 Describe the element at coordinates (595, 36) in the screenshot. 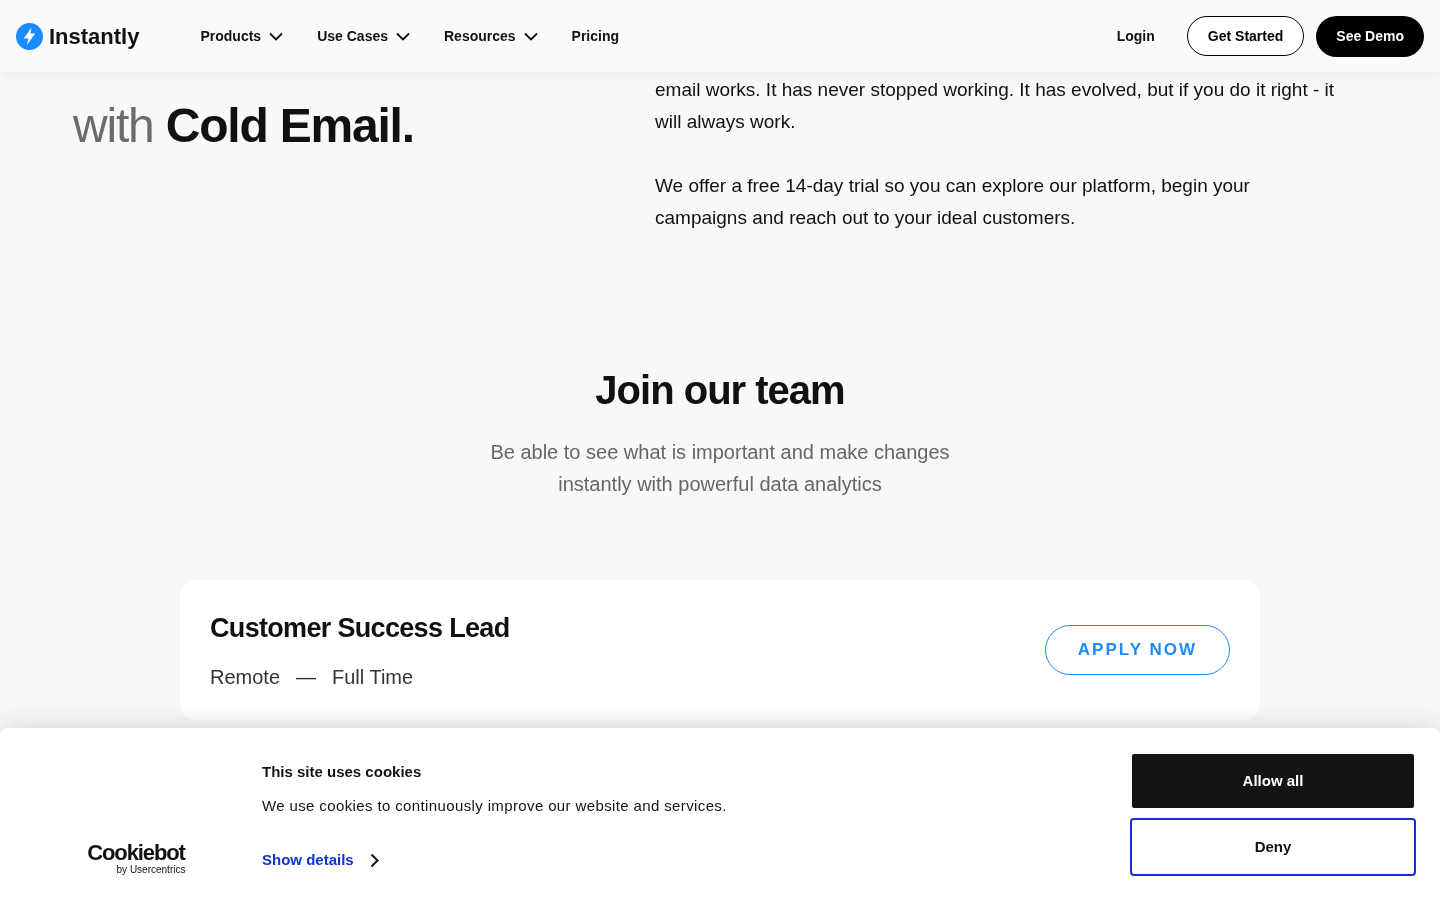

I see `nav-link: Pricing` at that location.